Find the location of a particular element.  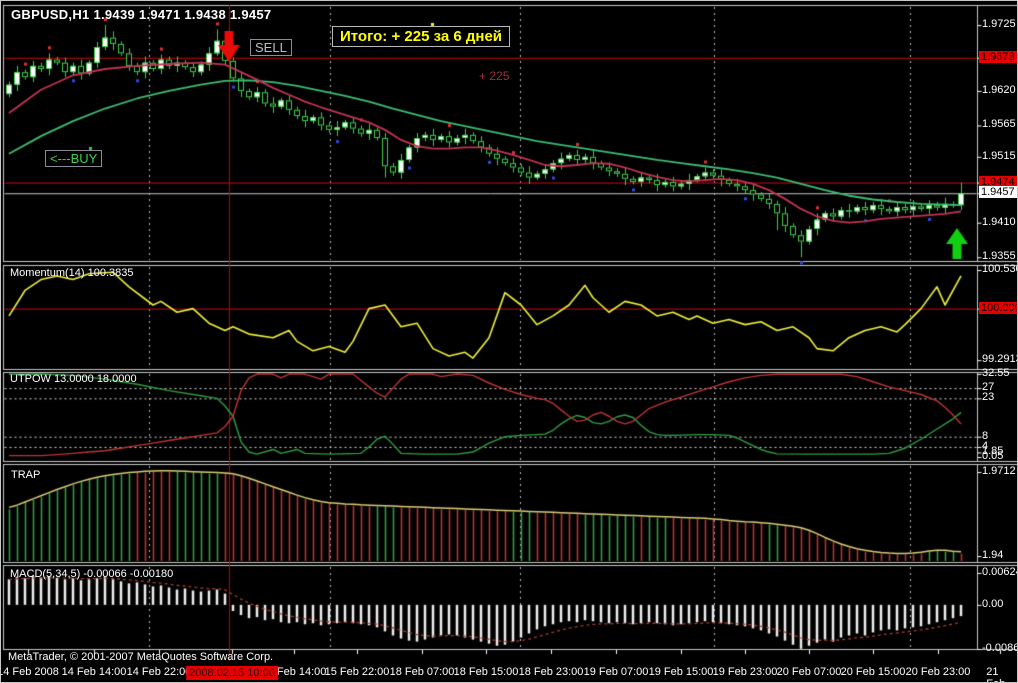

price-axis-label: 1.9410 is located at coordinates (999, 221).